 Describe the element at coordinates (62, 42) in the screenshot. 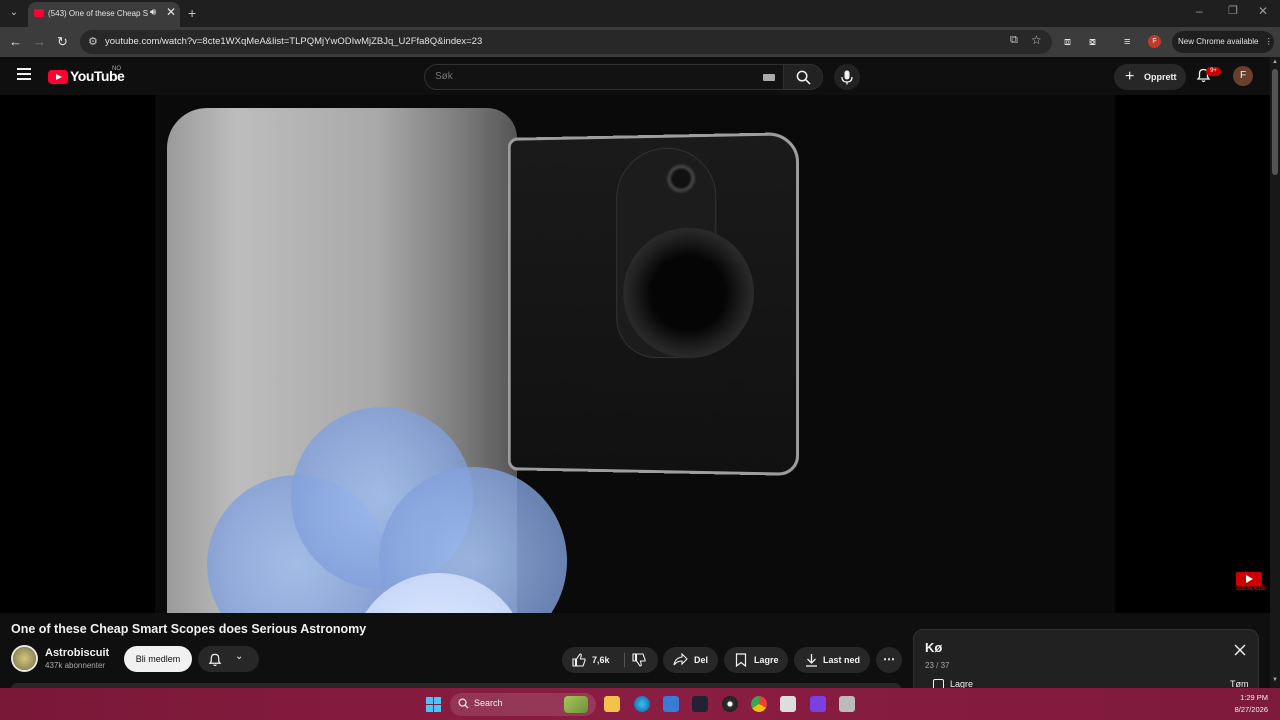

I see `reload-icon: ↻` at that location.